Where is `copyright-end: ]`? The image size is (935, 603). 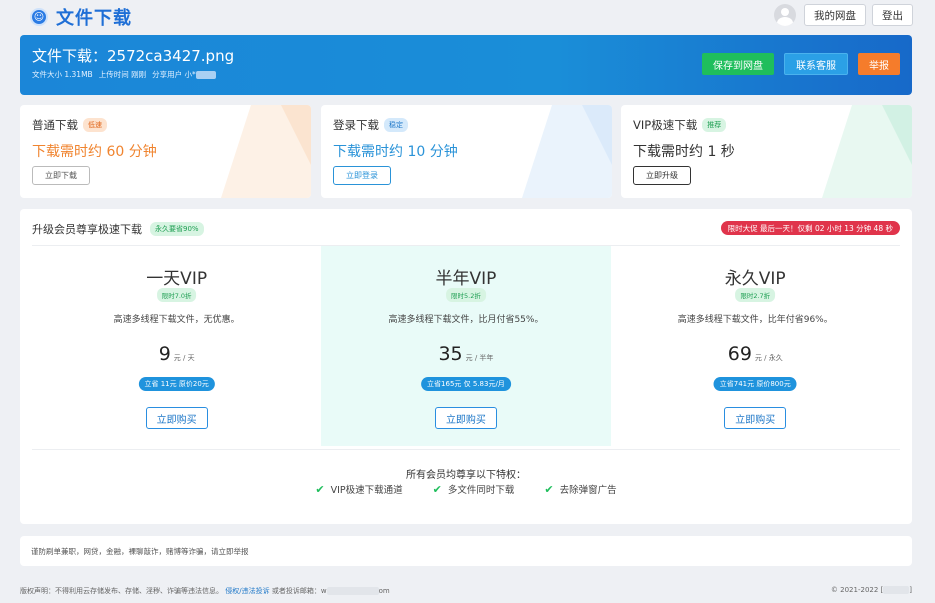 copyright-end: ] is located at coordinates (910, 590).